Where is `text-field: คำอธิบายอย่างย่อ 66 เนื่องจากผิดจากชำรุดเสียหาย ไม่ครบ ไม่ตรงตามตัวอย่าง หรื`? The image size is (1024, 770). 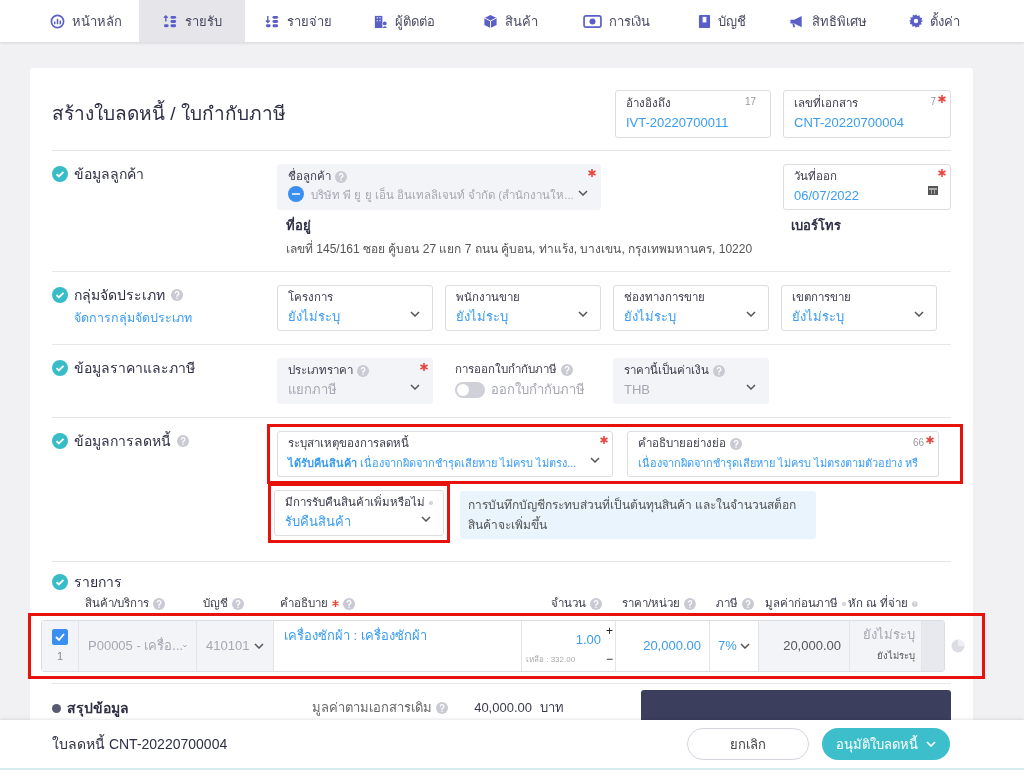
text-field: คำอธิบายอย่างย่อ 66 เนื่องจากผิดจากชำรุดเสียหาย ไม่ครบ ไม่ตรงตามตัวอย่าง หรื is located at coordinates (783, 454).